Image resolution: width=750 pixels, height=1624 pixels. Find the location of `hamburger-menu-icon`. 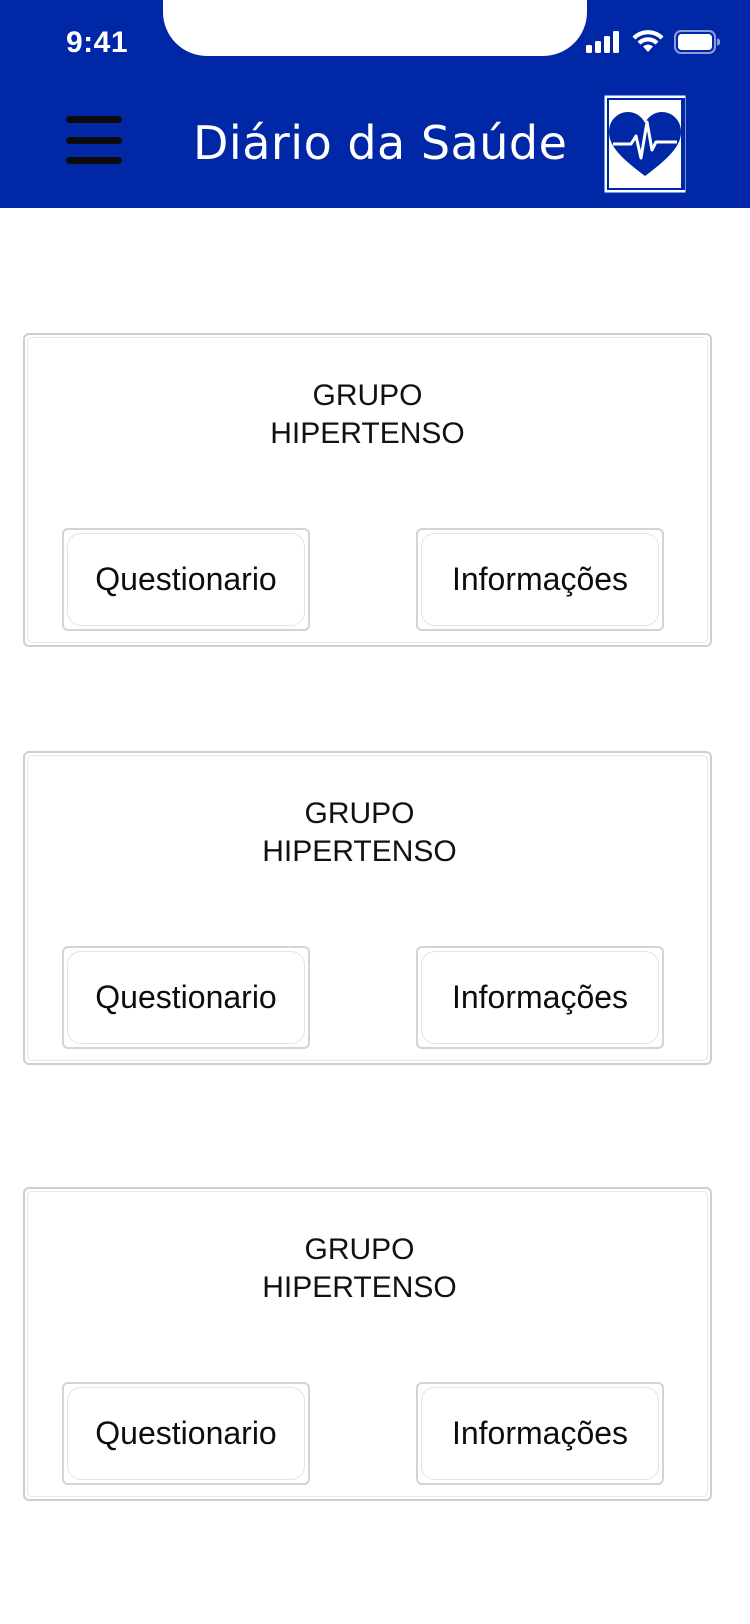

hamburger-menu-icon is located at coordinates (95, 140).